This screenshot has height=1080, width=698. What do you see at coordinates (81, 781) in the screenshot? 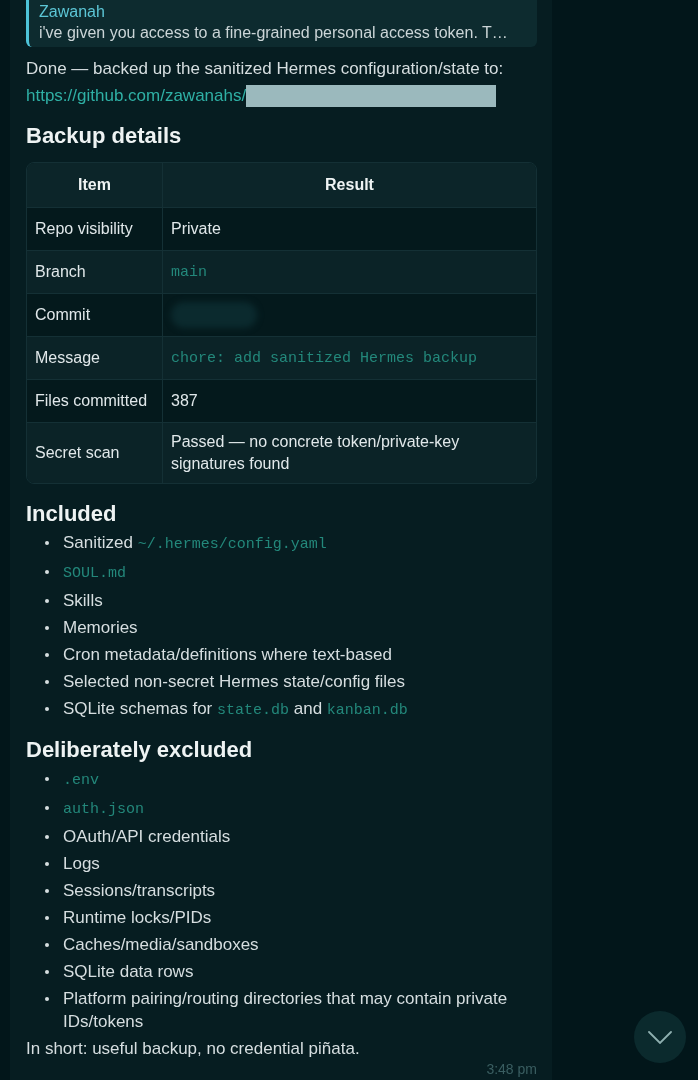
I see `list-item: .env` at bounding box center [81, 781].